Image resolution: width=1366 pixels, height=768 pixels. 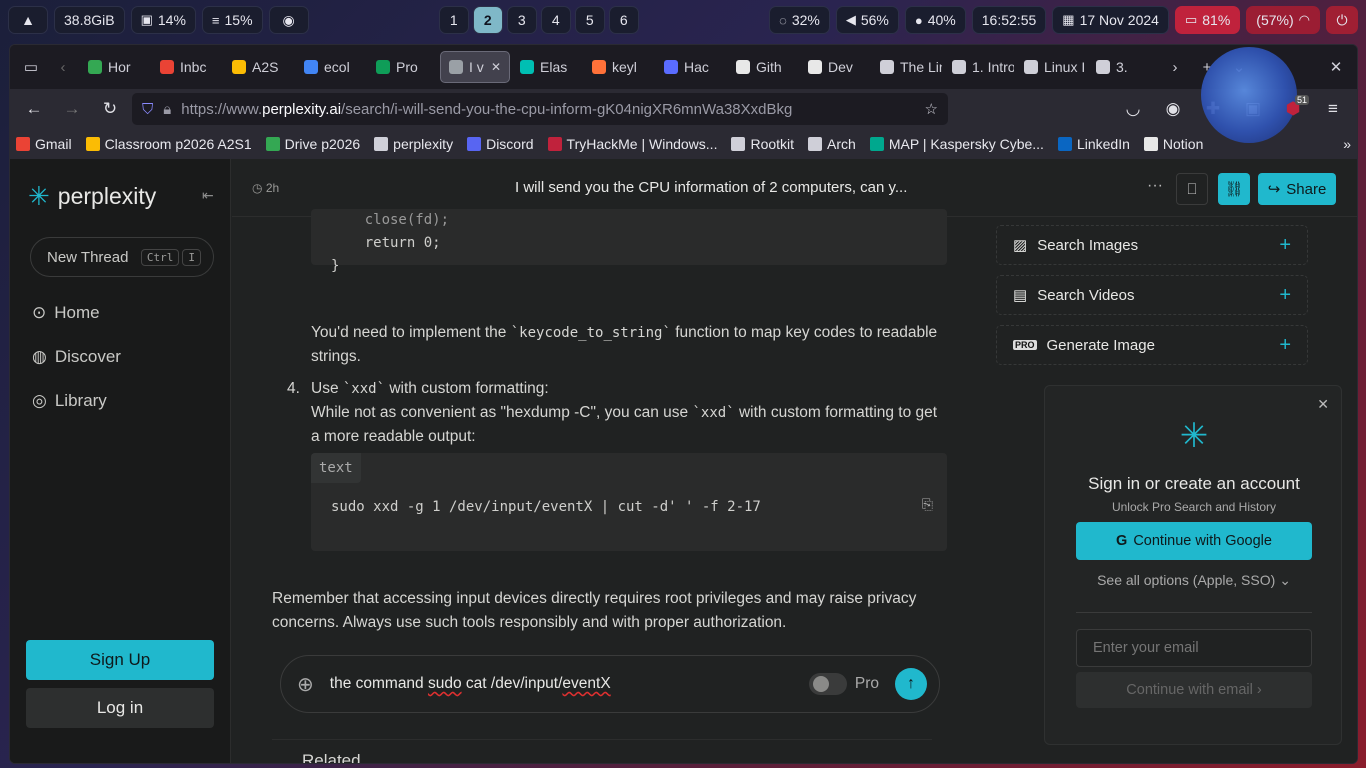 I want to click on tab-label: Elas, so click(x=554, y=67).